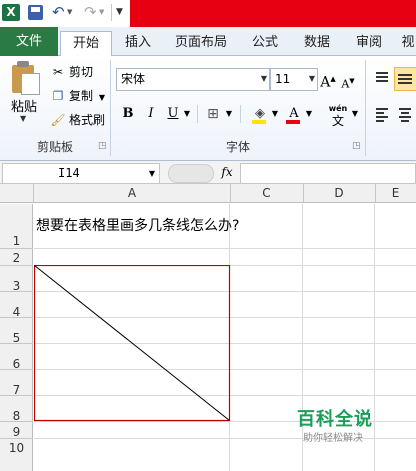 The image size is (416, 471). Describe the element at coordinates (25, 78) in the screenshot. I see `paste-icon` at that location.